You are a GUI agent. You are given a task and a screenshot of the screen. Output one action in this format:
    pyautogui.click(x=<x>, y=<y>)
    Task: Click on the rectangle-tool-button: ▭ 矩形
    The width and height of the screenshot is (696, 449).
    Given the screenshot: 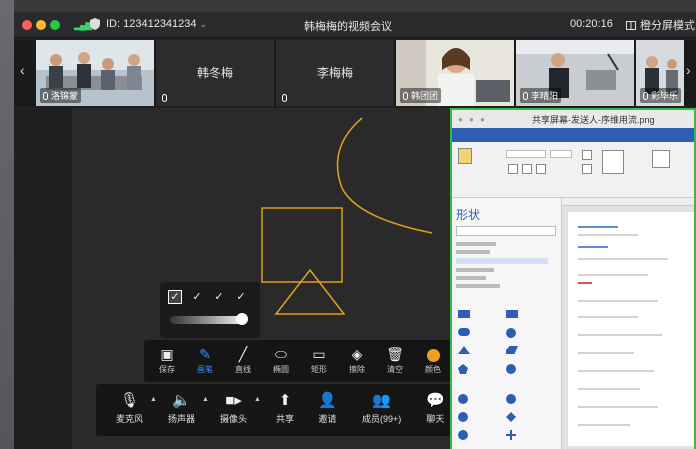 What is the action you would take?
    pyautogui.click(x=319, y=361)
    